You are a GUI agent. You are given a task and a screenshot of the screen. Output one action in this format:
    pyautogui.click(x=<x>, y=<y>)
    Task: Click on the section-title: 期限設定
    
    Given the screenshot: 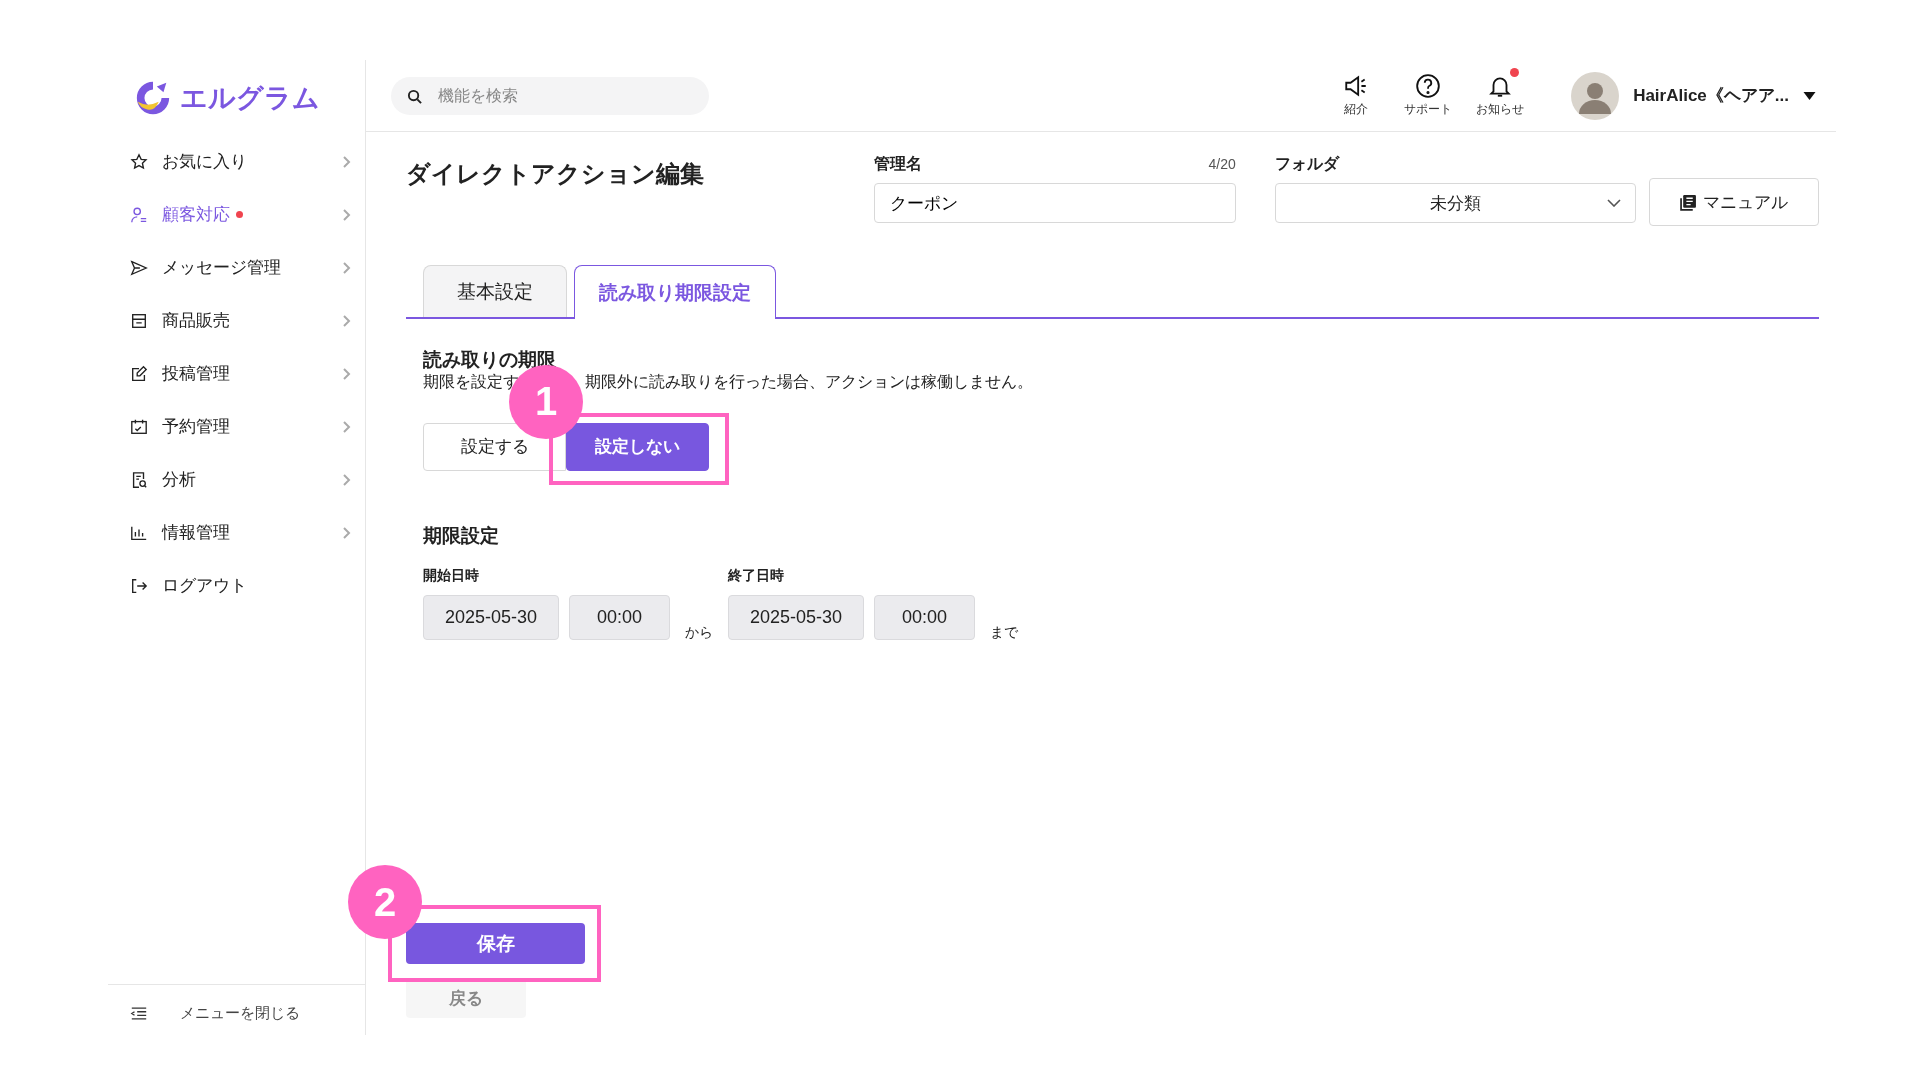 What is the action you would take?
    pyautogui.click(x=461, y=535)
    